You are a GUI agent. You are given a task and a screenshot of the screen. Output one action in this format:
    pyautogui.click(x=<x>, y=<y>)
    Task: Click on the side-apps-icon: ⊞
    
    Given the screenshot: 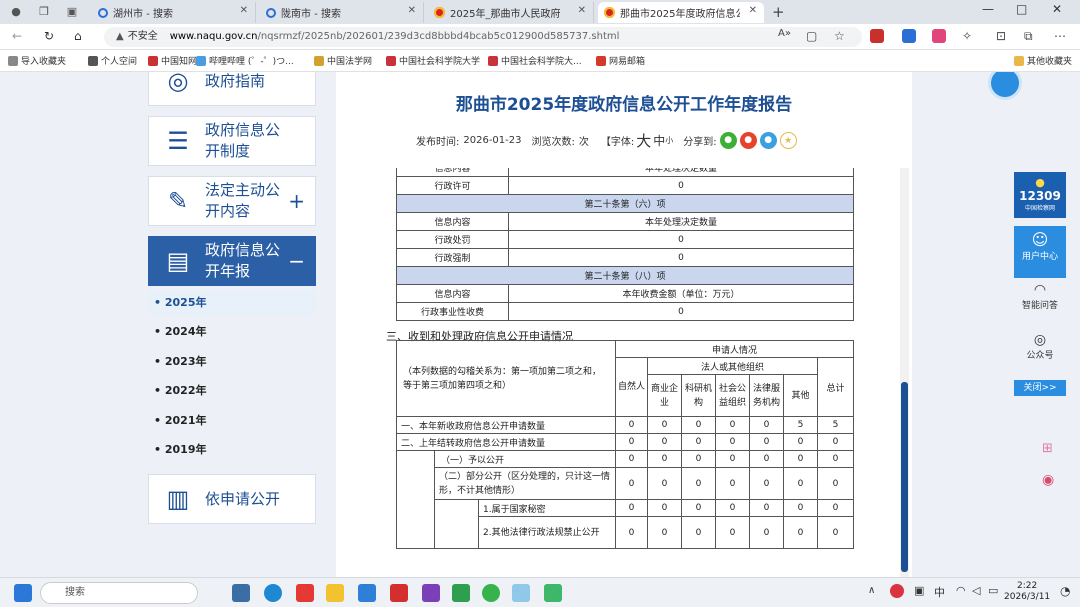 What is the action you would take?
    pyautogui.click(x=1047, y=448)
    